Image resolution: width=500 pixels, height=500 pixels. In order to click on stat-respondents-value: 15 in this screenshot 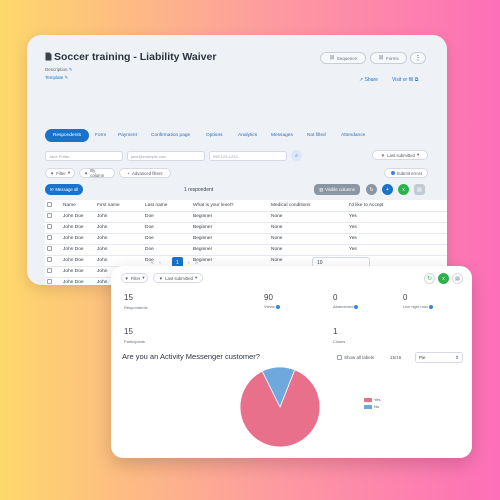, I will do `click(128, 297)`.